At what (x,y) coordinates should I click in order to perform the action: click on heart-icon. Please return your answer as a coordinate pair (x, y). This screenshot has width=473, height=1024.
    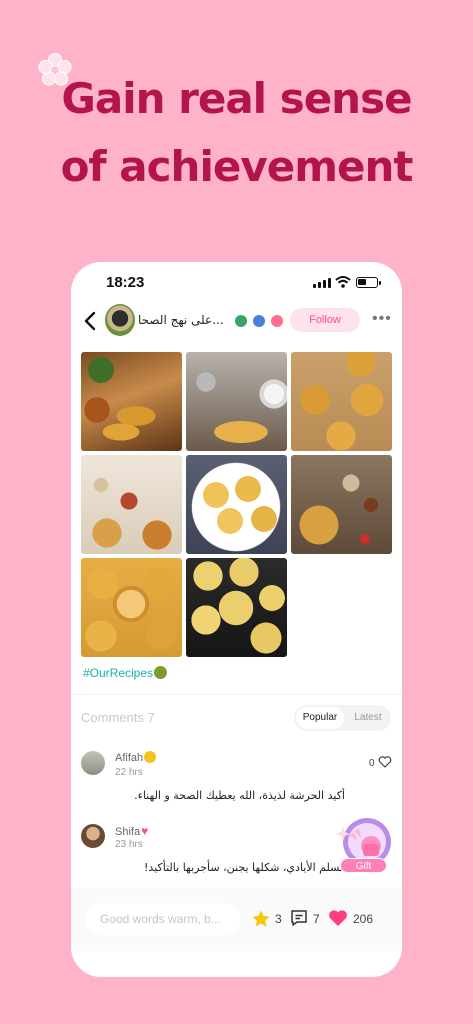
    Looking at the image, I should click on (338, 918).